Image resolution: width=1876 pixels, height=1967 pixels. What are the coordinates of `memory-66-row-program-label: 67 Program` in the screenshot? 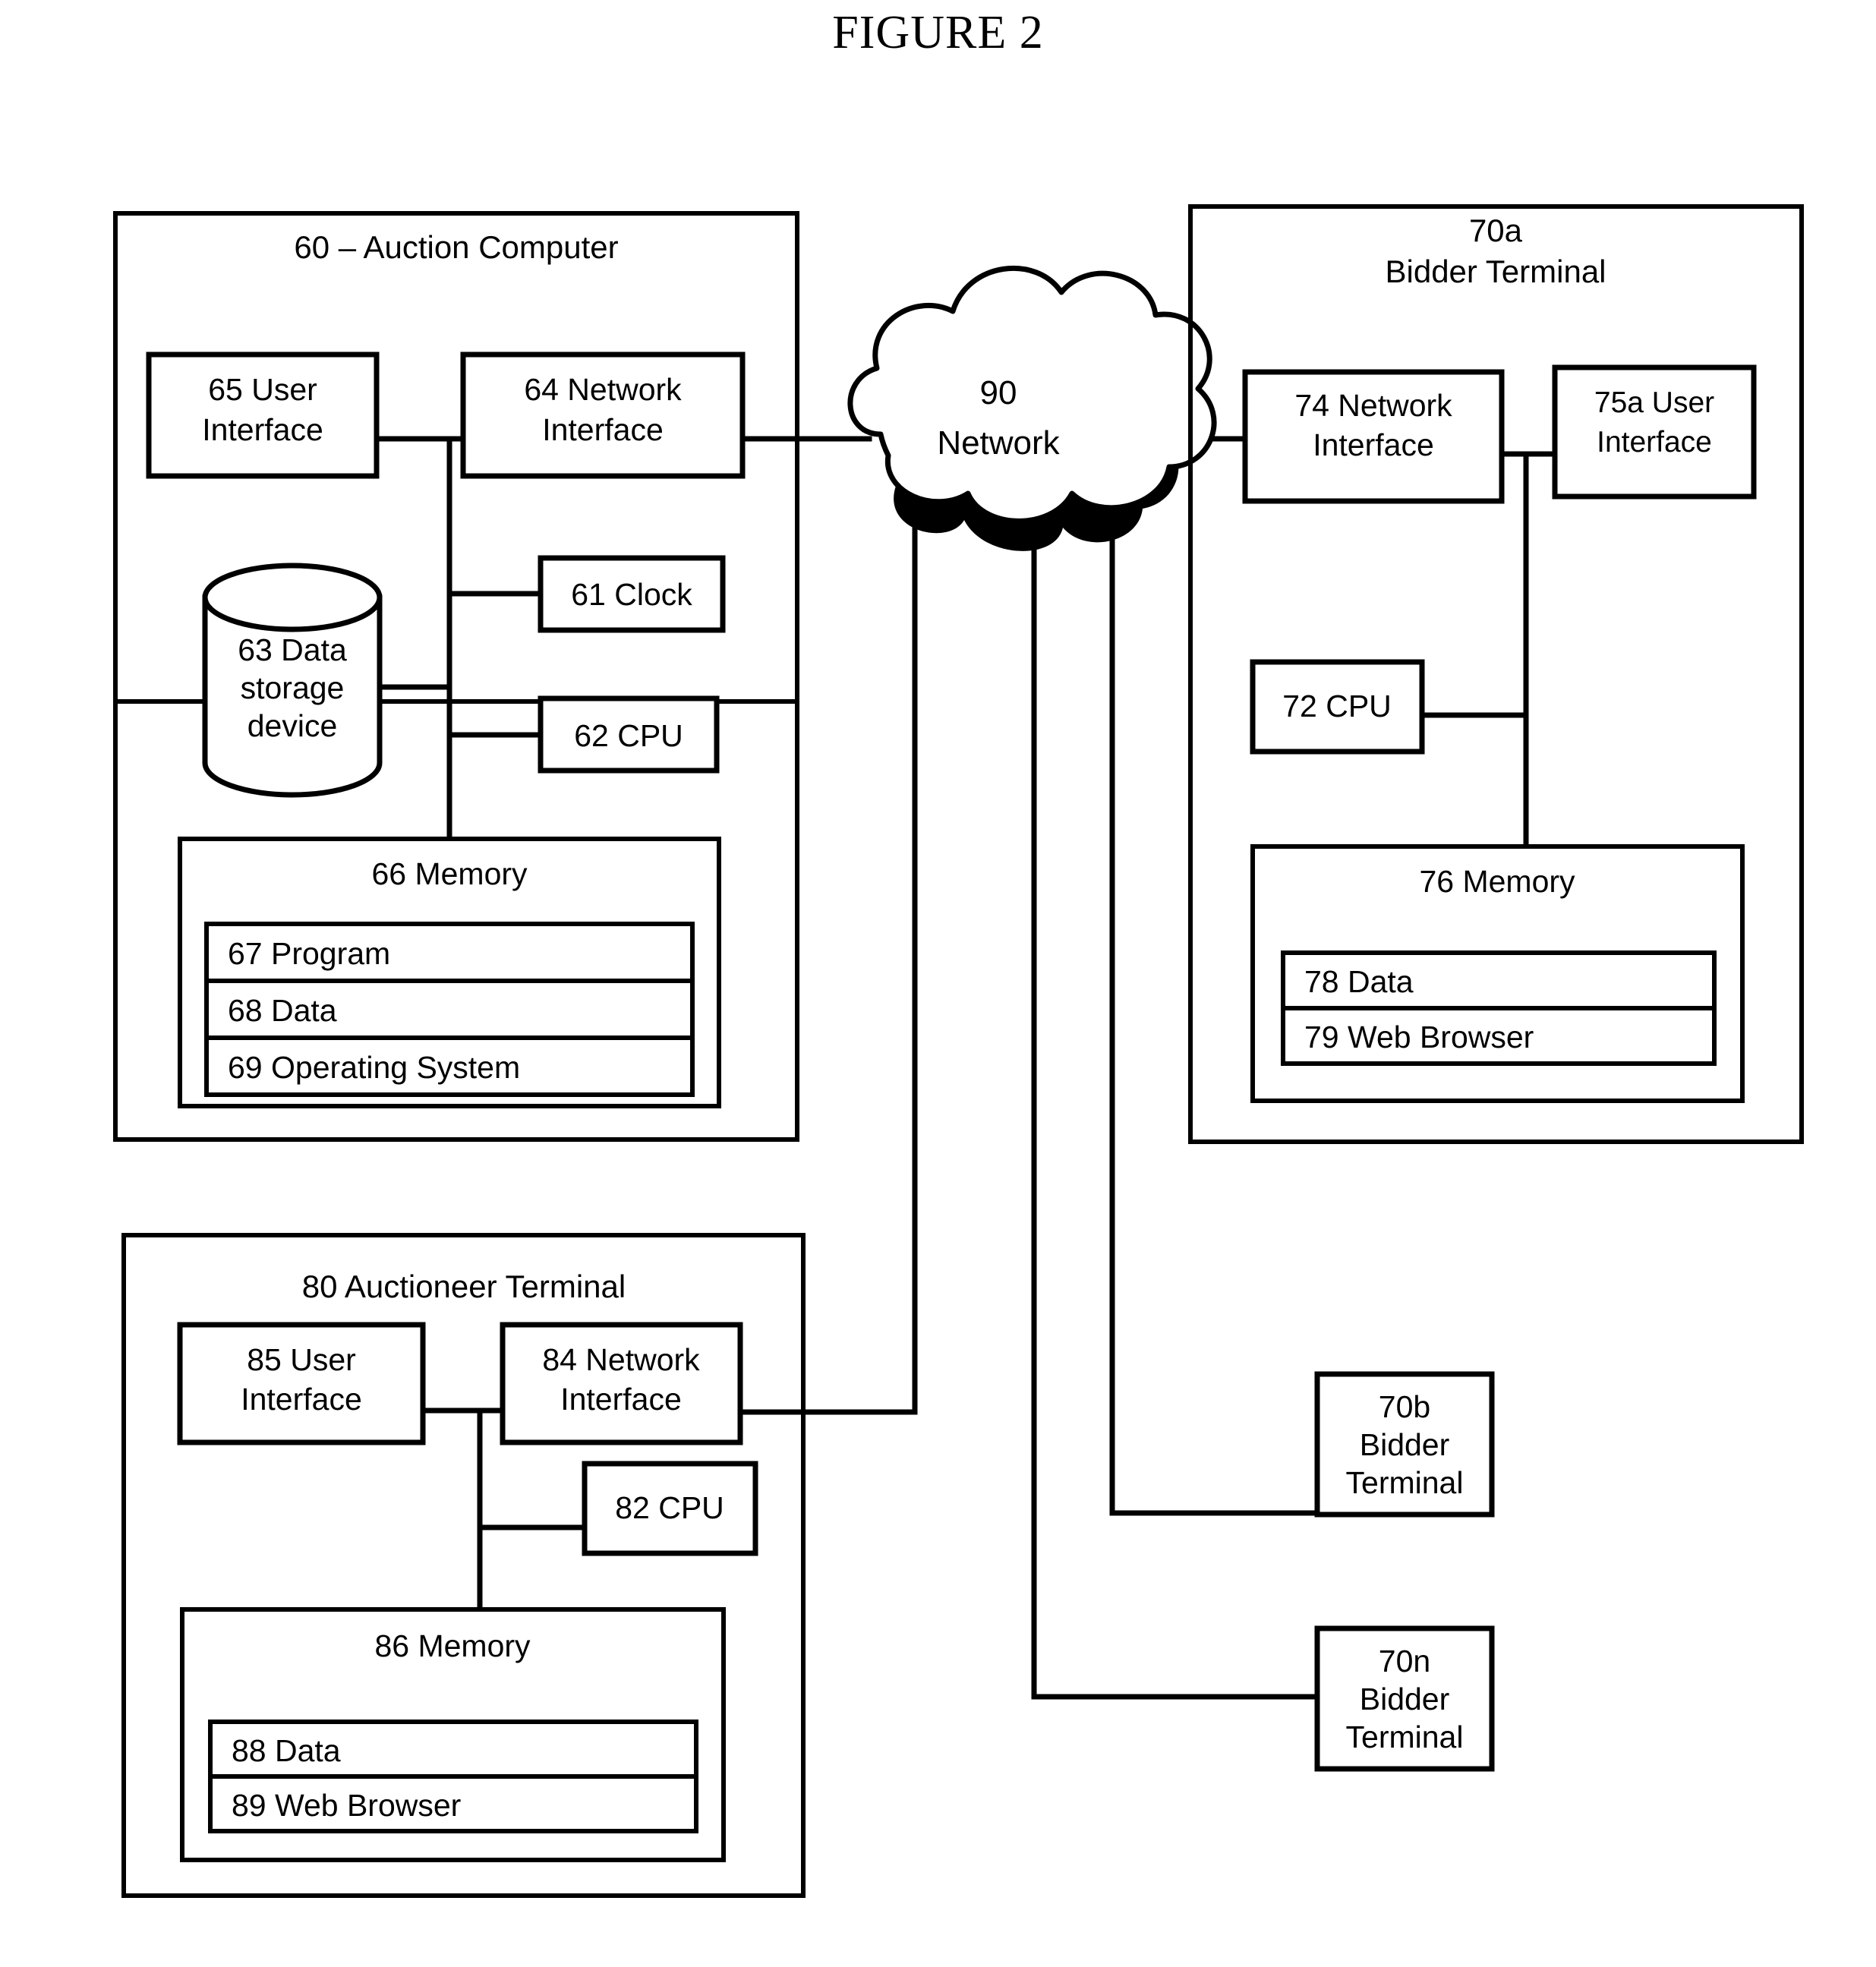 It's located at (309, 953).